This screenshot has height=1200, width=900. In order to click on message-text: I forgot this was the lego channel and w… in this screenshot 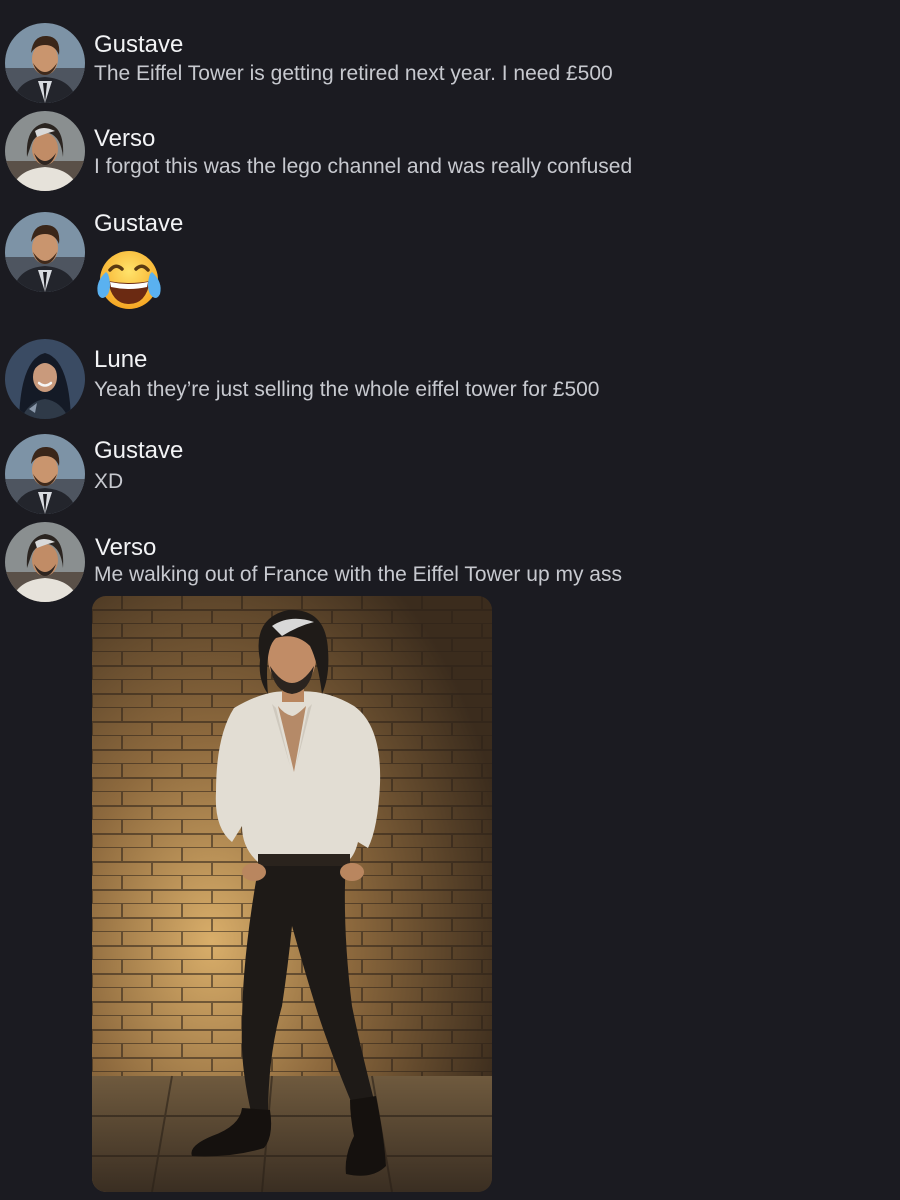, I will do `click(363, 166)`.